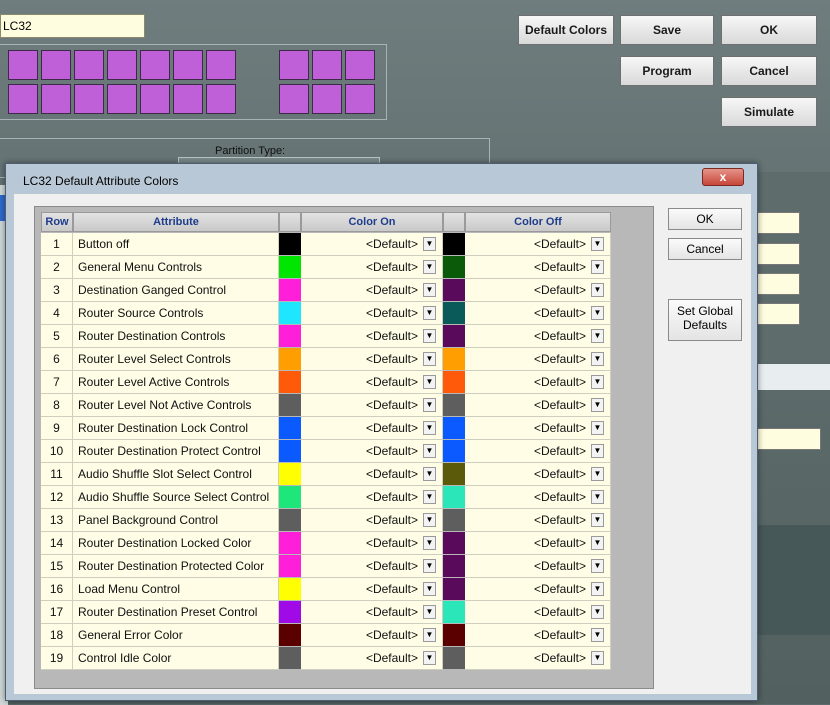 The width and height of the screenshot is (830, 705). I want to click on close-icon: x, so click(723, 177).